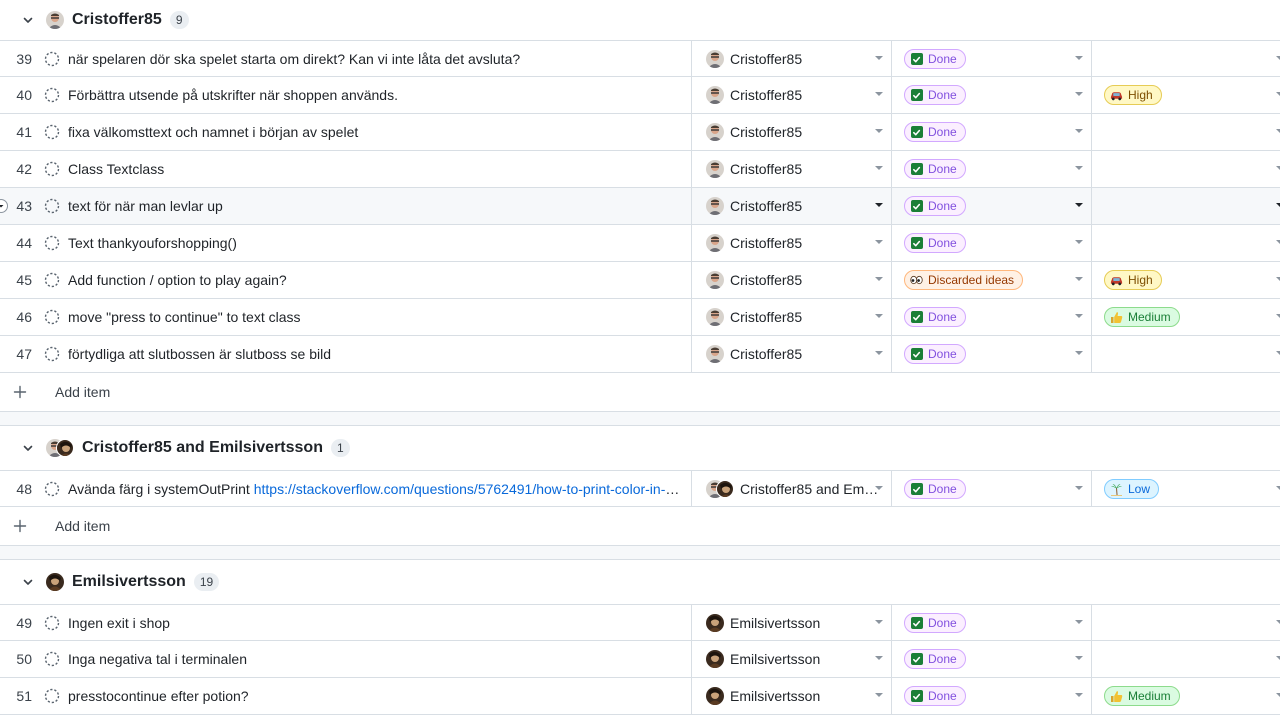 The image size is (1280, 720). I want to click on item-title-text: presstocontinue efter potion?, so click(158, 696).